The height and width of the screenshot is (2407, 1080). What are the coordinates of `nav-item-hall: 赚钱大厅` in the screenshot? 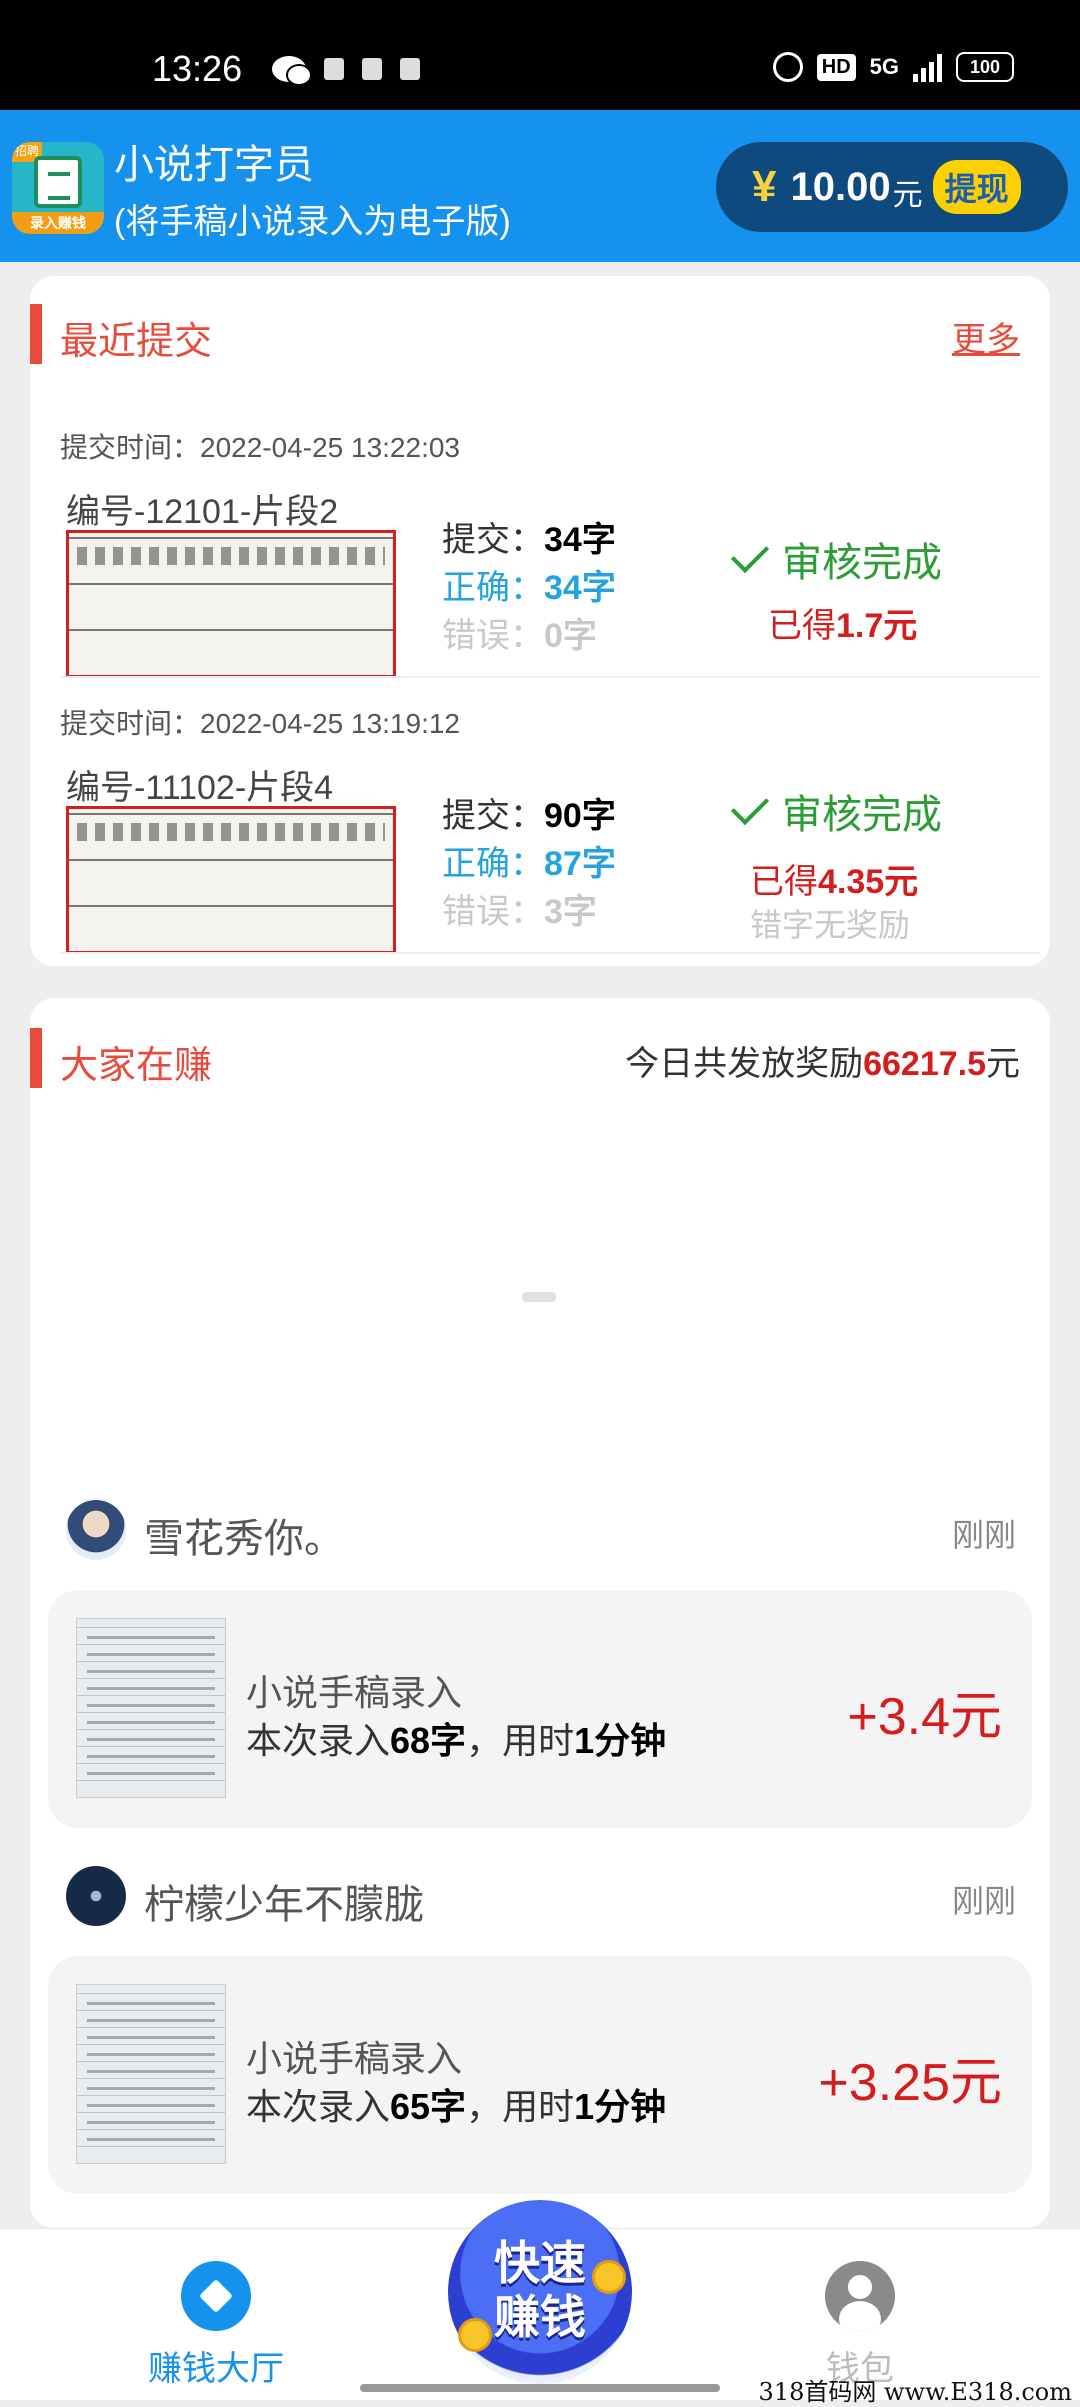 It's located at (216, 2325).